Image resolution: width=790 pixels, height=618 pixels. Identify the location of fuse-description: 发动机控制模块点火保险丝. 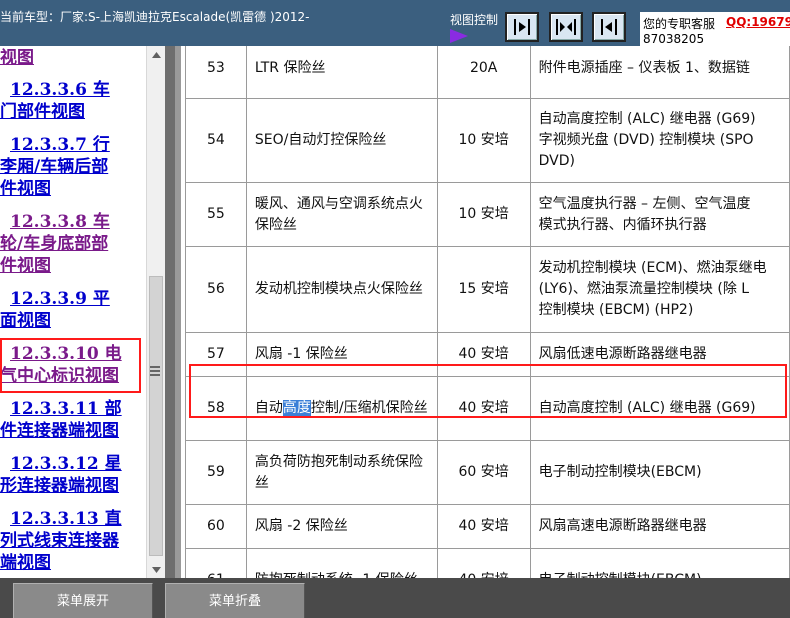
(341, 289).